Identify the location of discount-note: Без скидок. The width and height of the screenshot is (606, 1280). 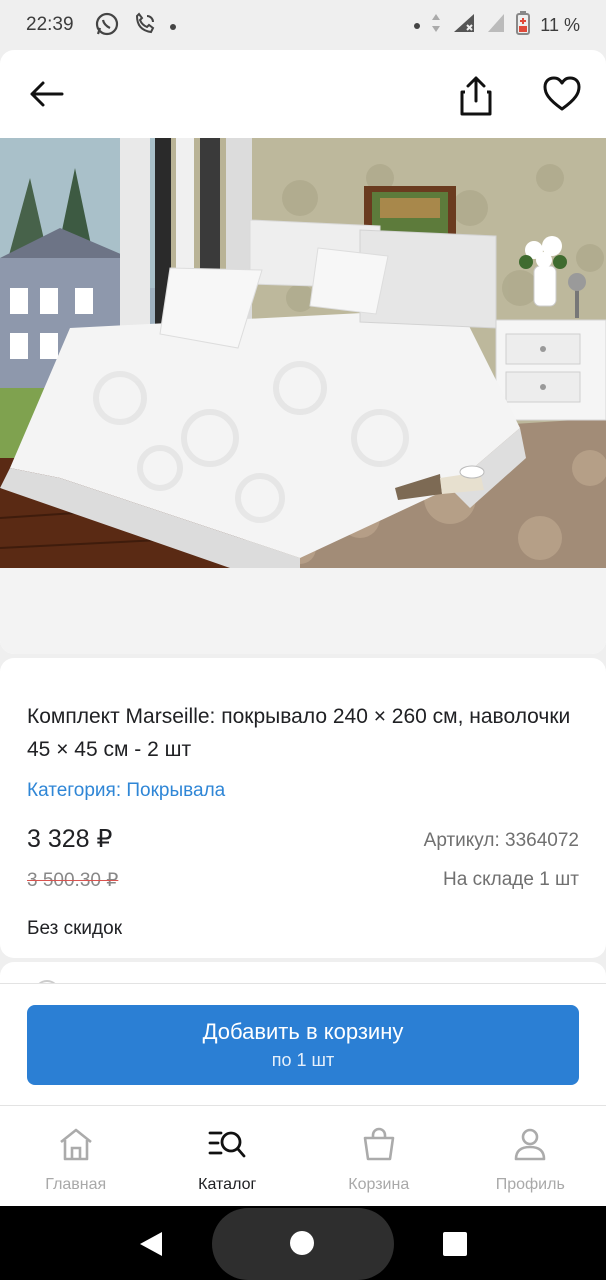
(74, 928).